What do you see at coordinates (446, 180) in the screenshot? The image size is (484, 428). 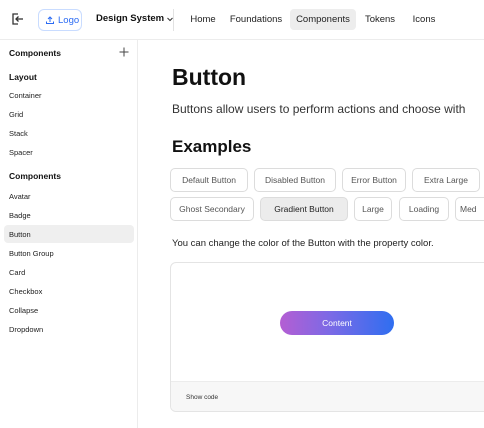 I see `example-extra-large-button: Extra Large` at bounding box center [446, 180].